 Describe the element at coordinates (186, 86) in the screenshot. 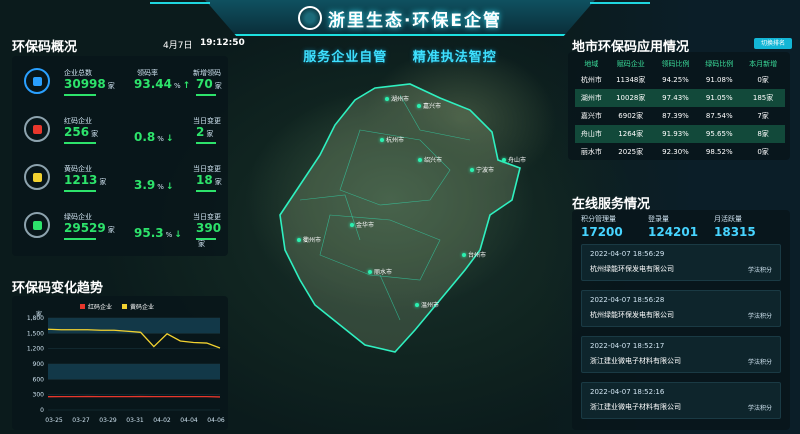

I see `arrow-up-icon: ↑` at that location.